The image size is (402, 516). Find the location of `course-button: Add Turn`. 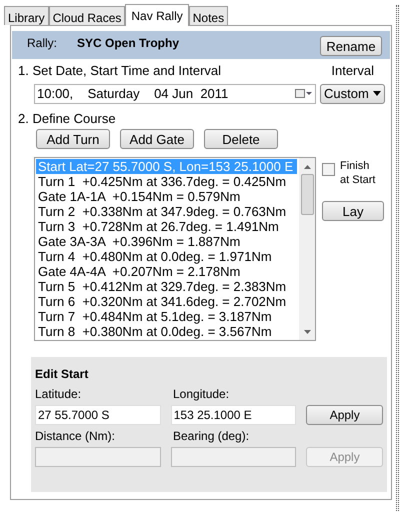

course-button: Add Turn is located at coordinates (73, 139).